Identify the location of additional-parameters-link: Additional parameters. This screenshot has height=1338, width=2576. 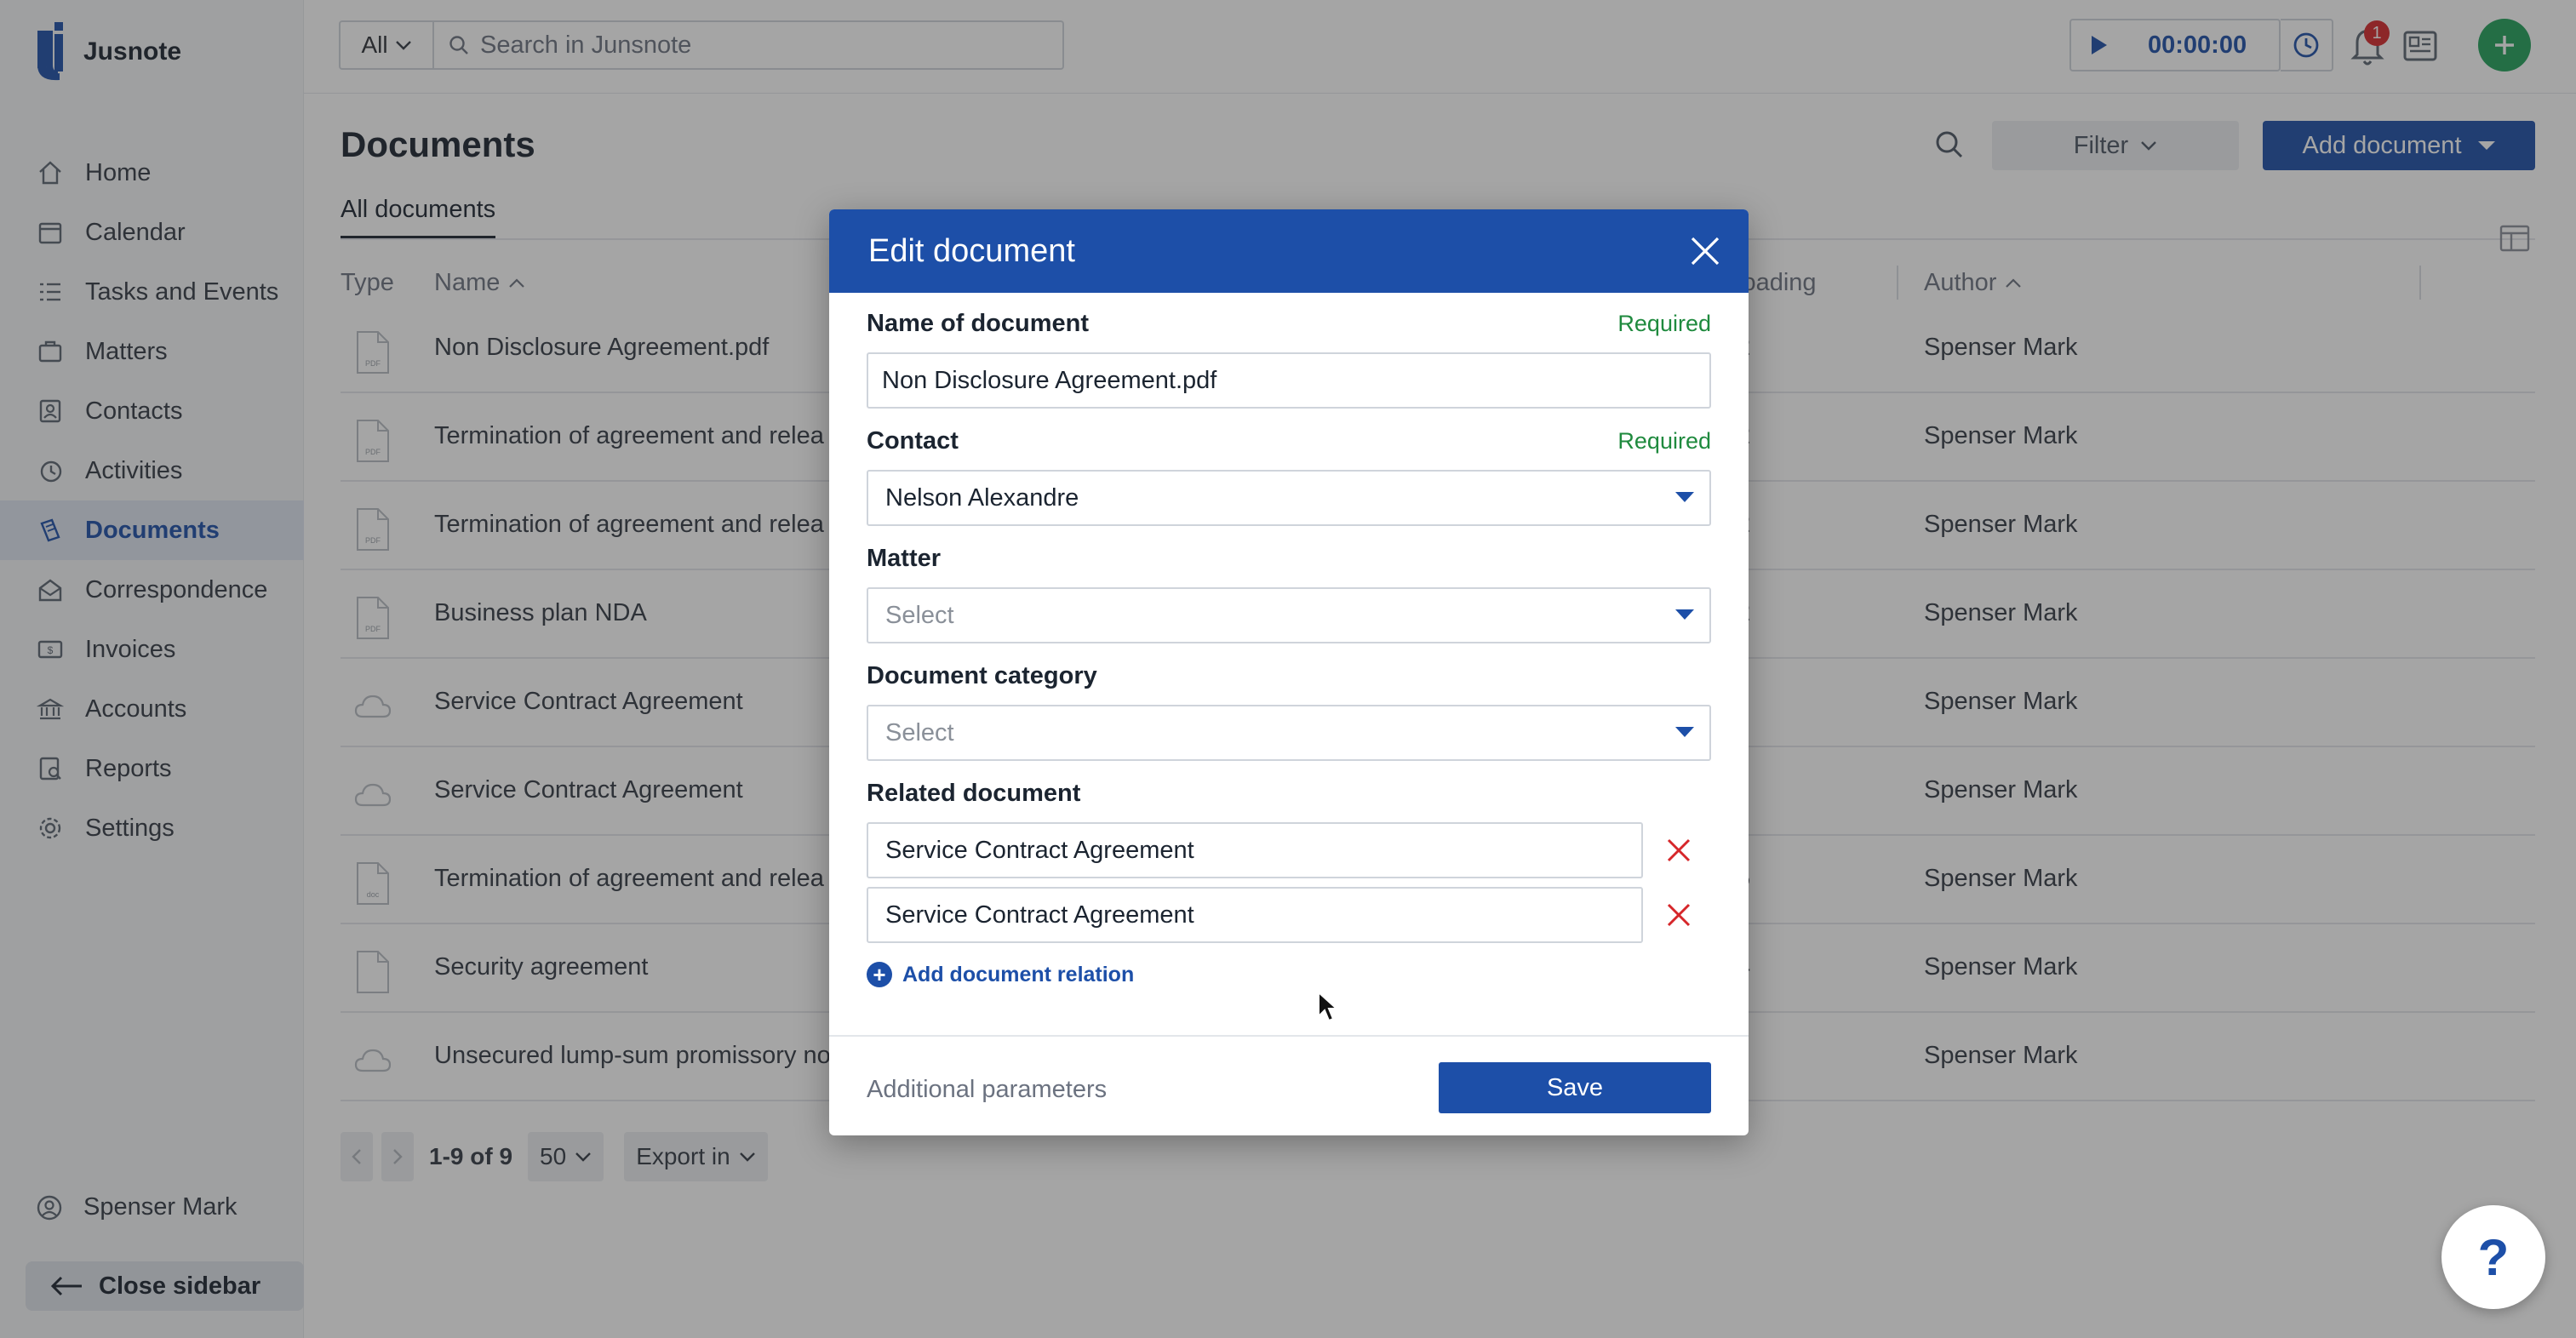
(987, 1090).